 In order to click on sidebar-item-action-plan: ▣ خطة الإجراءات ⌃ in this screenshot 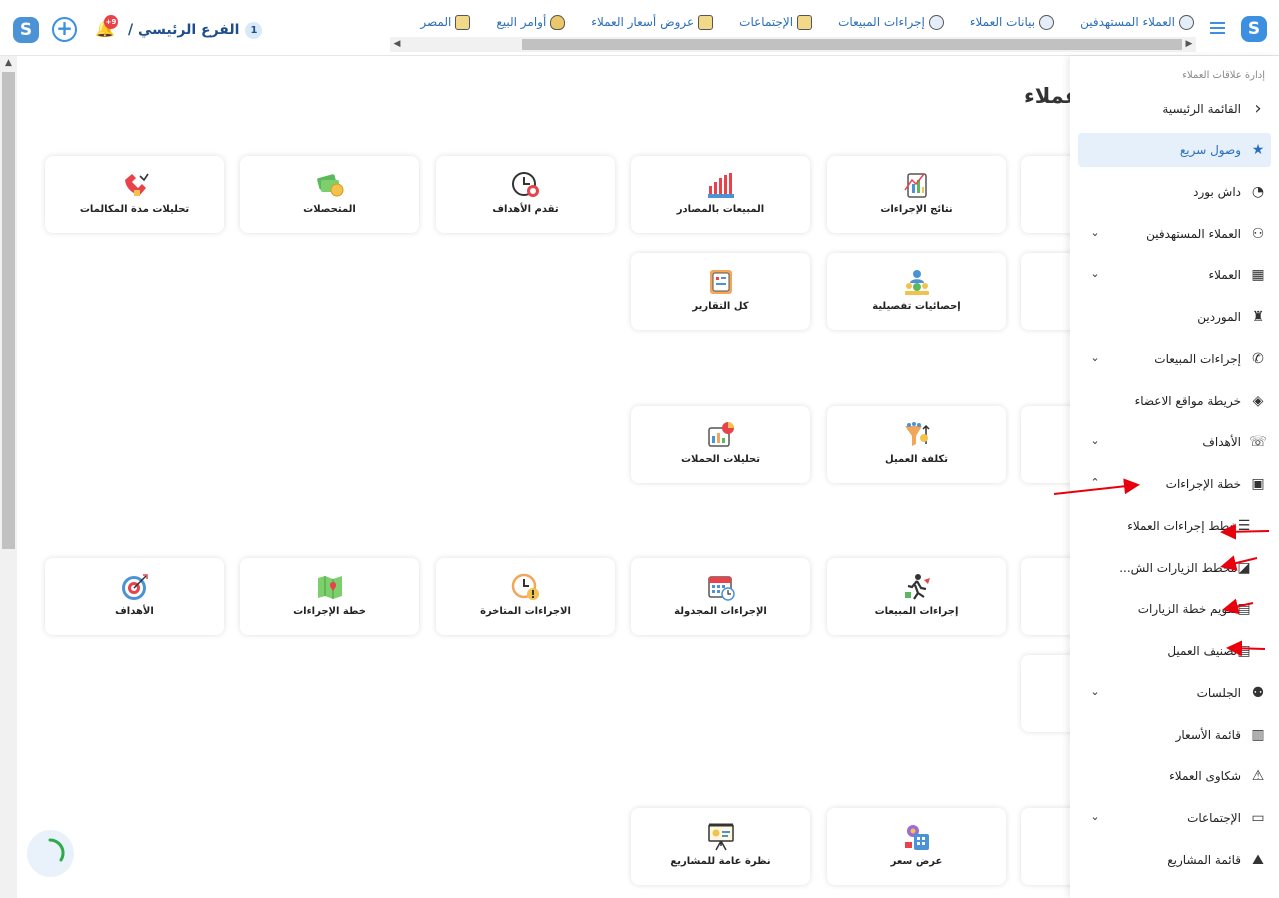, I will do `click(1174, 484)`.